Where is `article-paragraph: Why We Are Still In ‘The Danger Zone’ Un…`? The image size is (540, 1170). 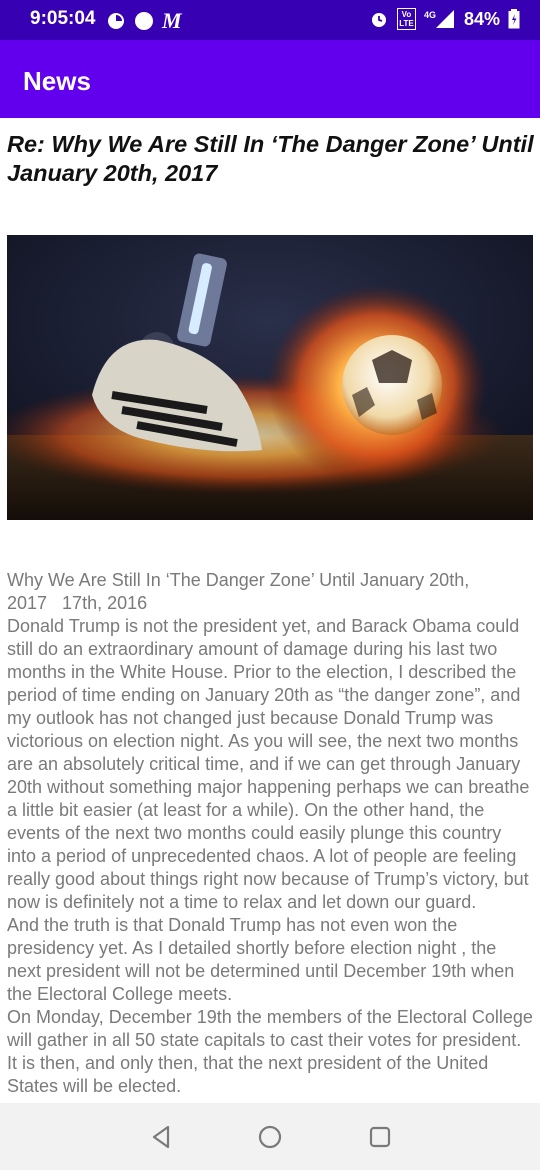 article-paragraph: Why We Are Still In ‘The Danger Zone’ Un… is located at coordinates (238, 591).